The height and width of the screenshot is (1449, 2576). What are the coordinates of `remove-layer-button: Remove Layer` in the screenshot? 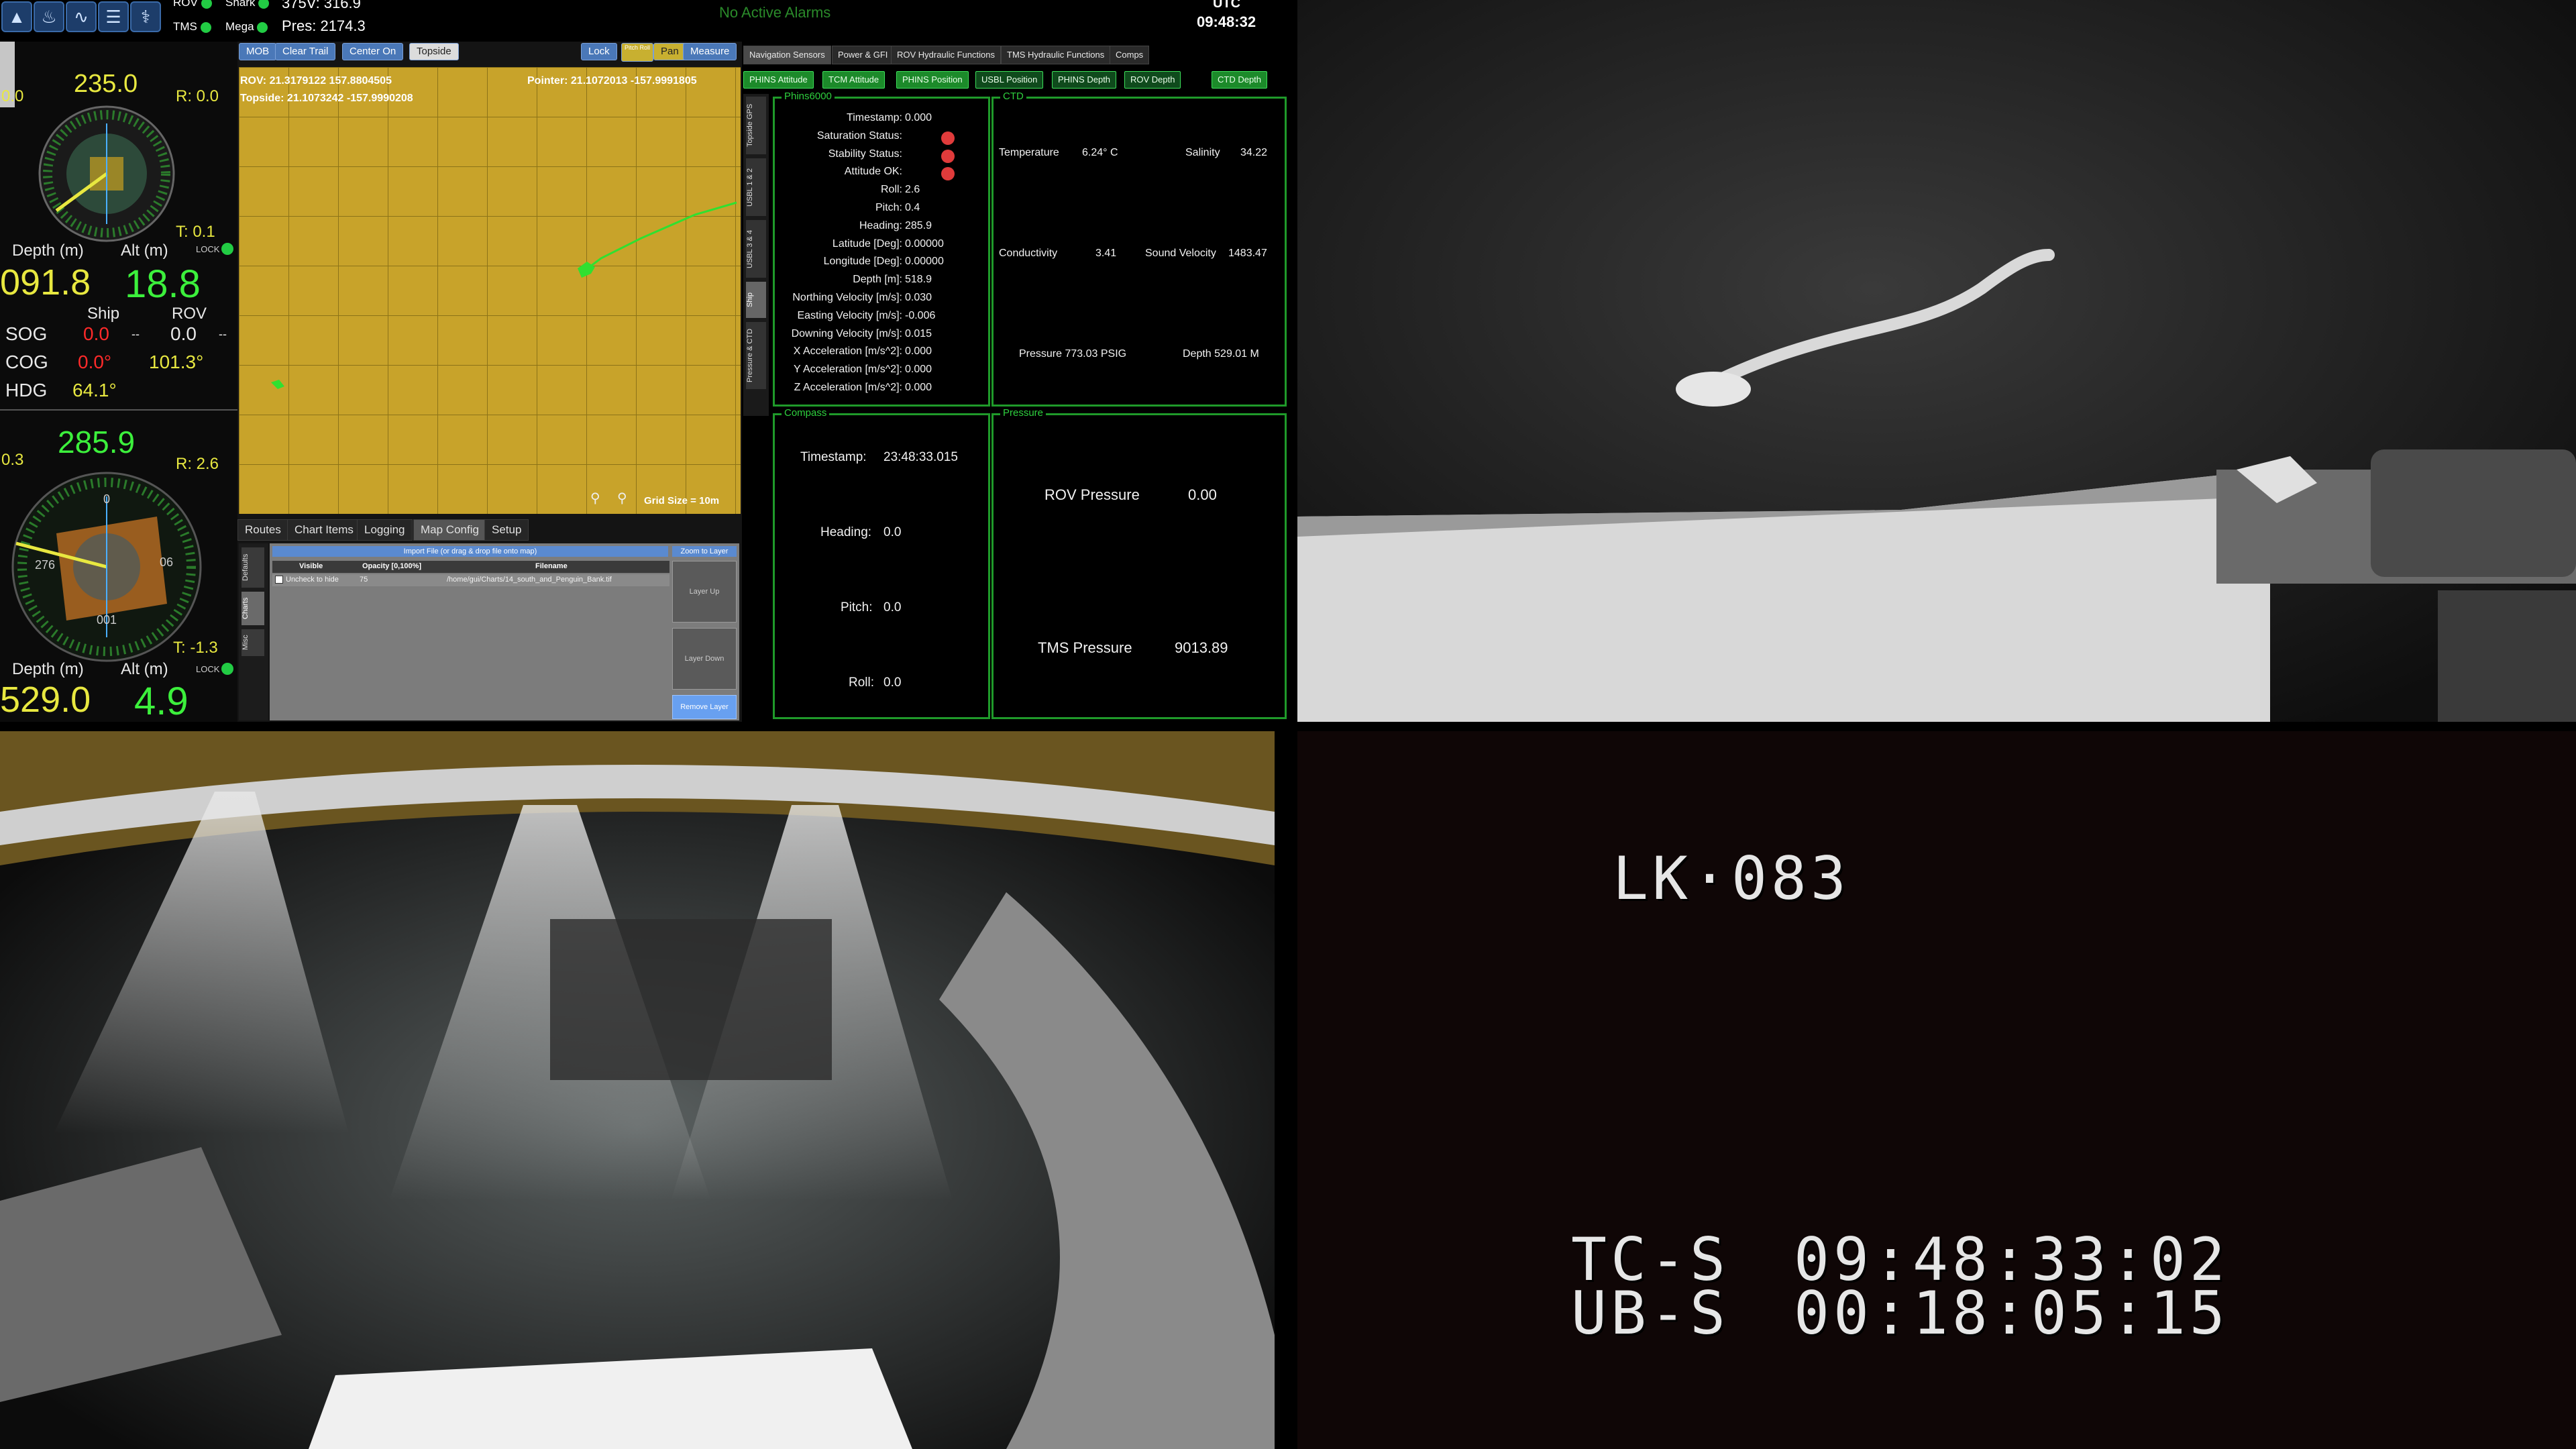 It's located at (704, 707).